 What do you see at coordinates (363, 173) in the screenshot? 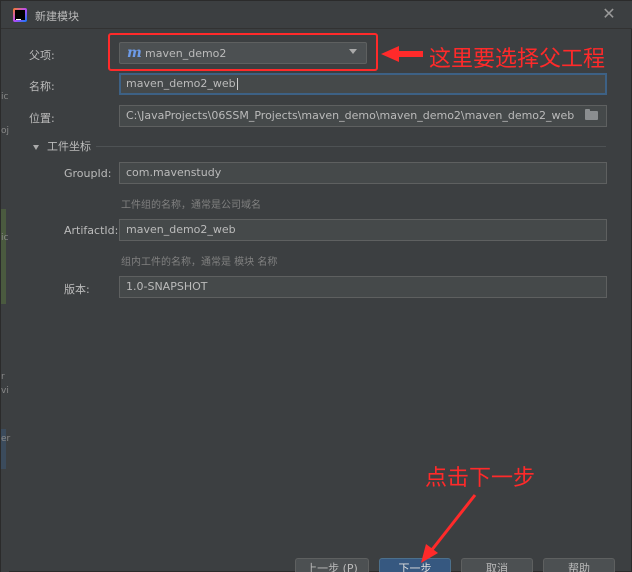
I see `groupid-input: com.mavenstudy` at bounding box center [363, 173].